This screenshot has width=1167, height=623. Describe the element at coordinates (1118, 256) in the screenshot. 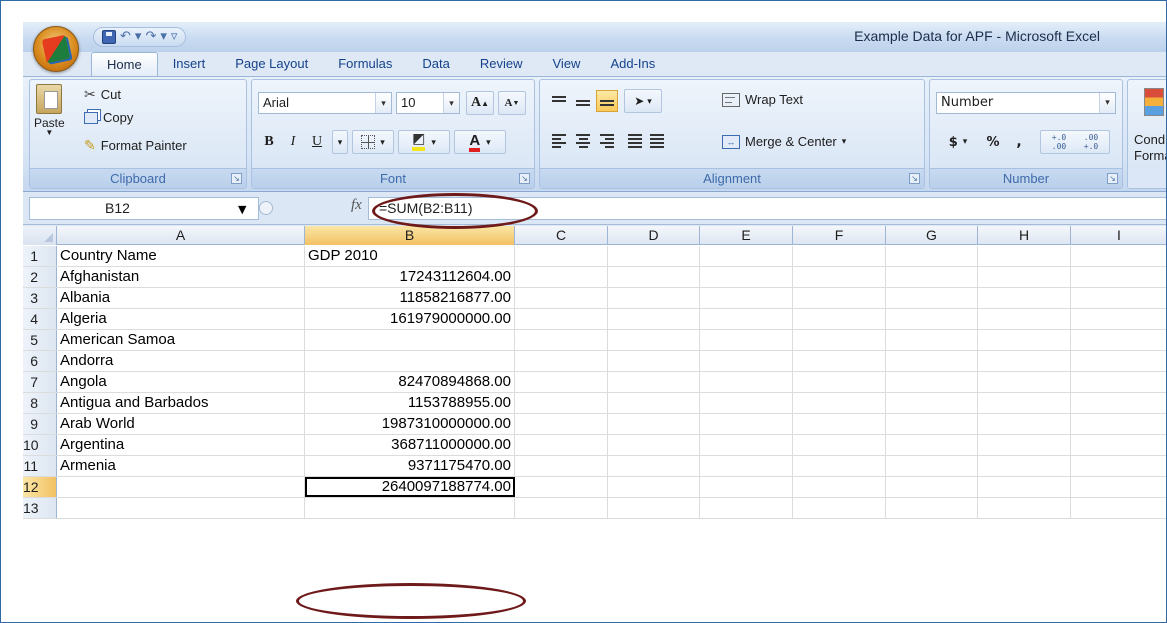

I see `cell-i1` at that location.